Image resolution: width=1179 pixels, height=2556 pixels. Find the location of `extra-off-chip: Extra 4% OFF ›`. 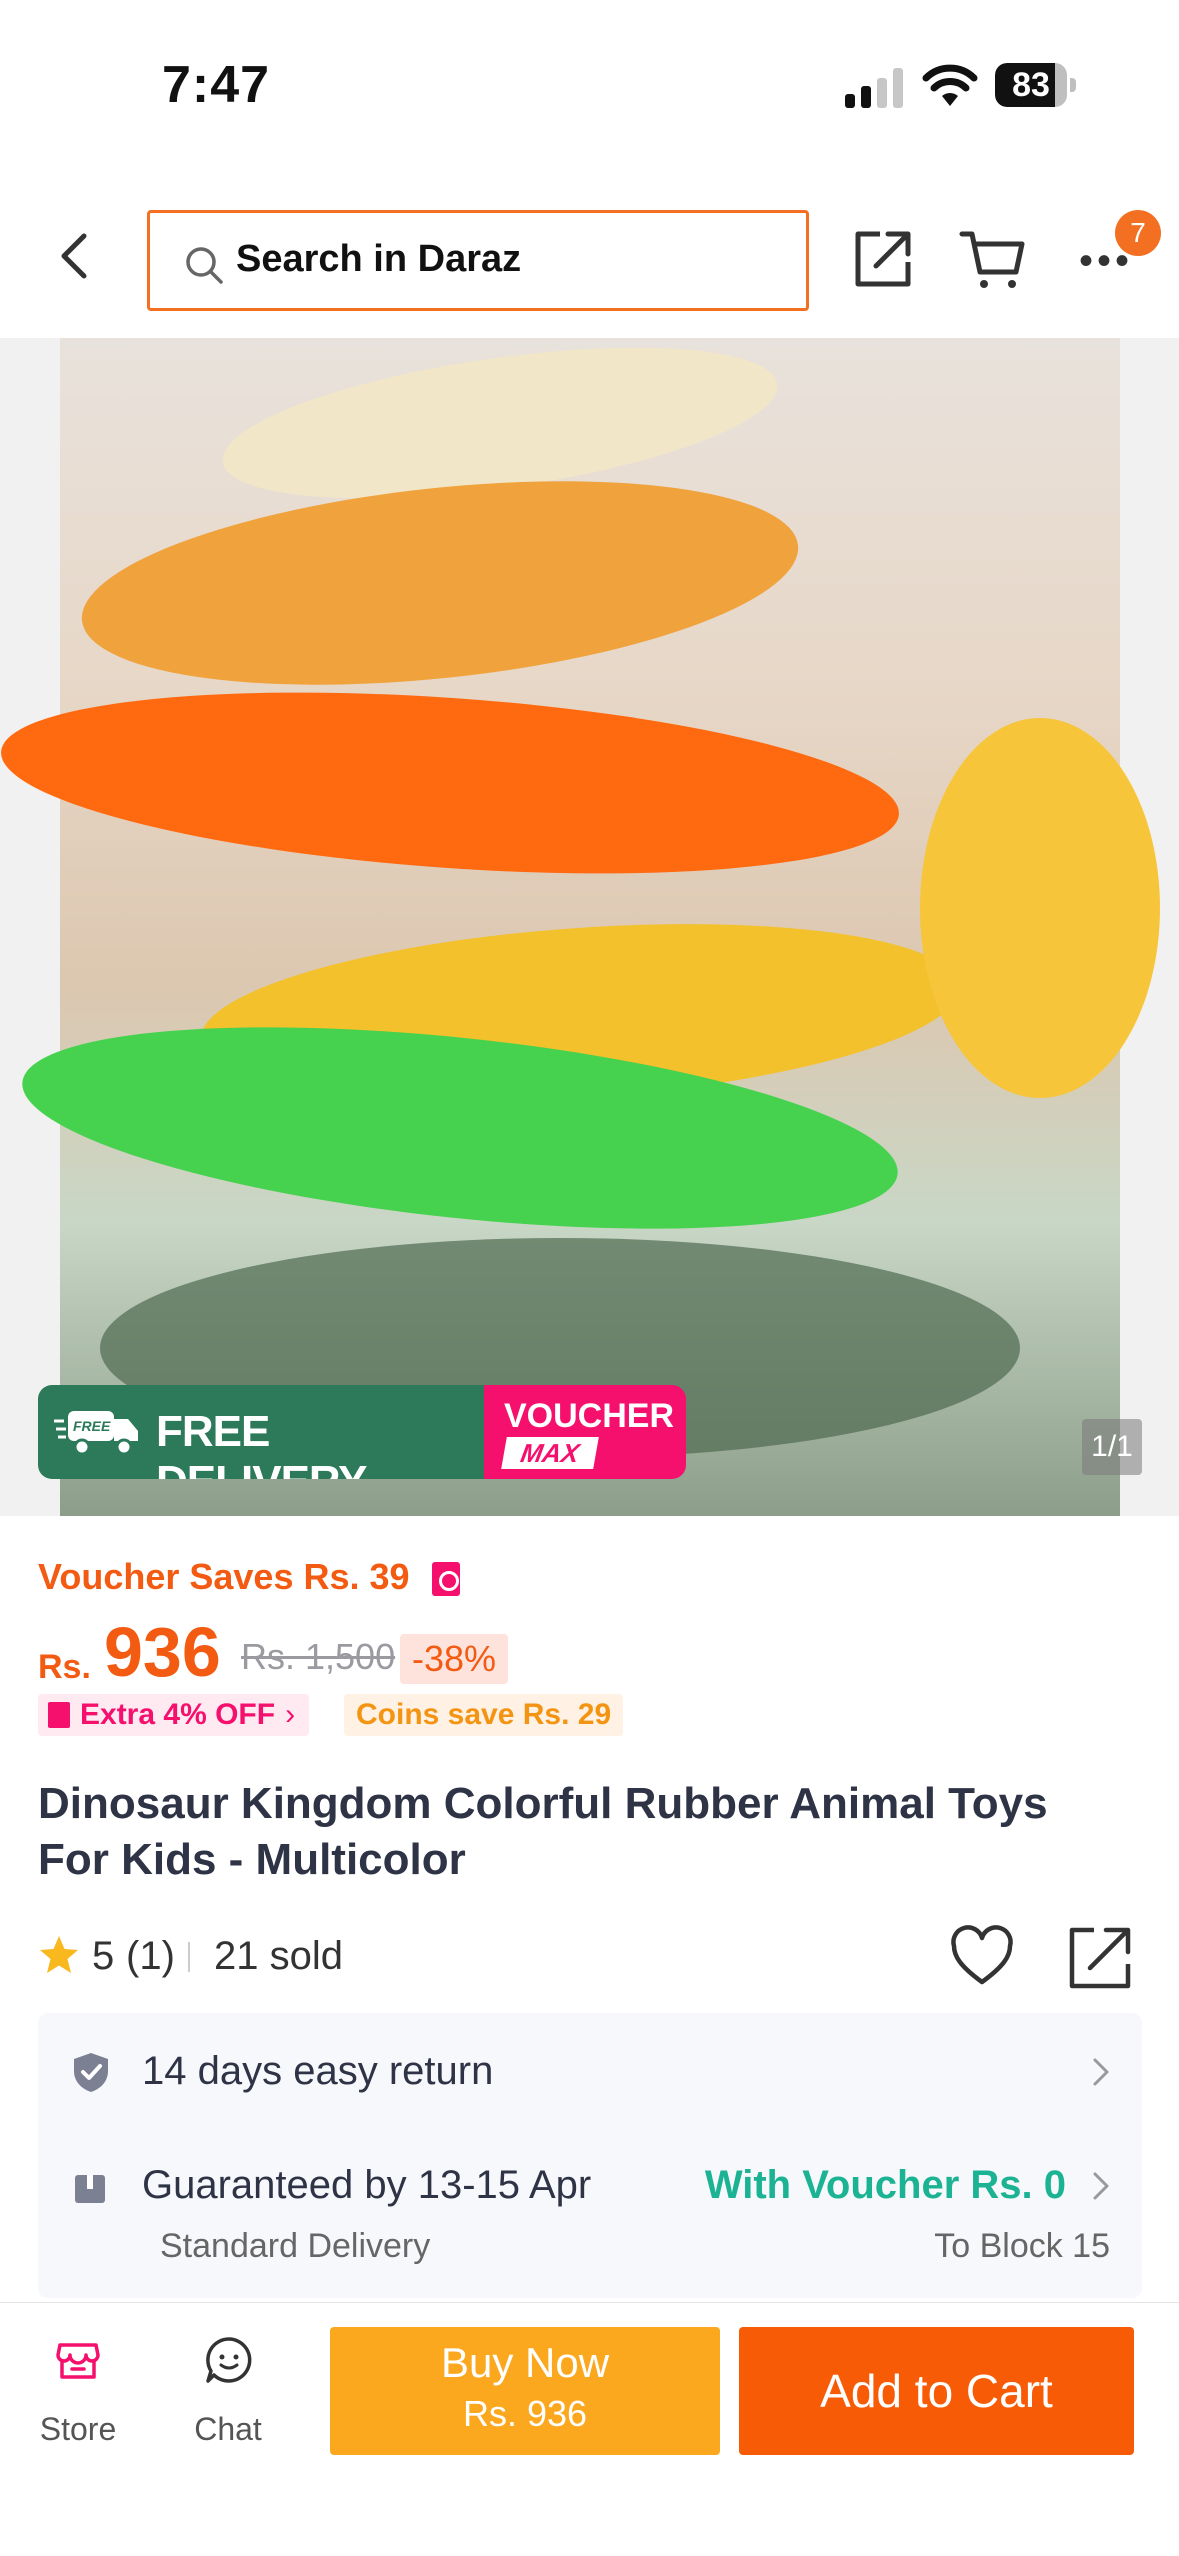

extra-off-chip: Extra 4% OFF › is located at coordinates (174, 1715).